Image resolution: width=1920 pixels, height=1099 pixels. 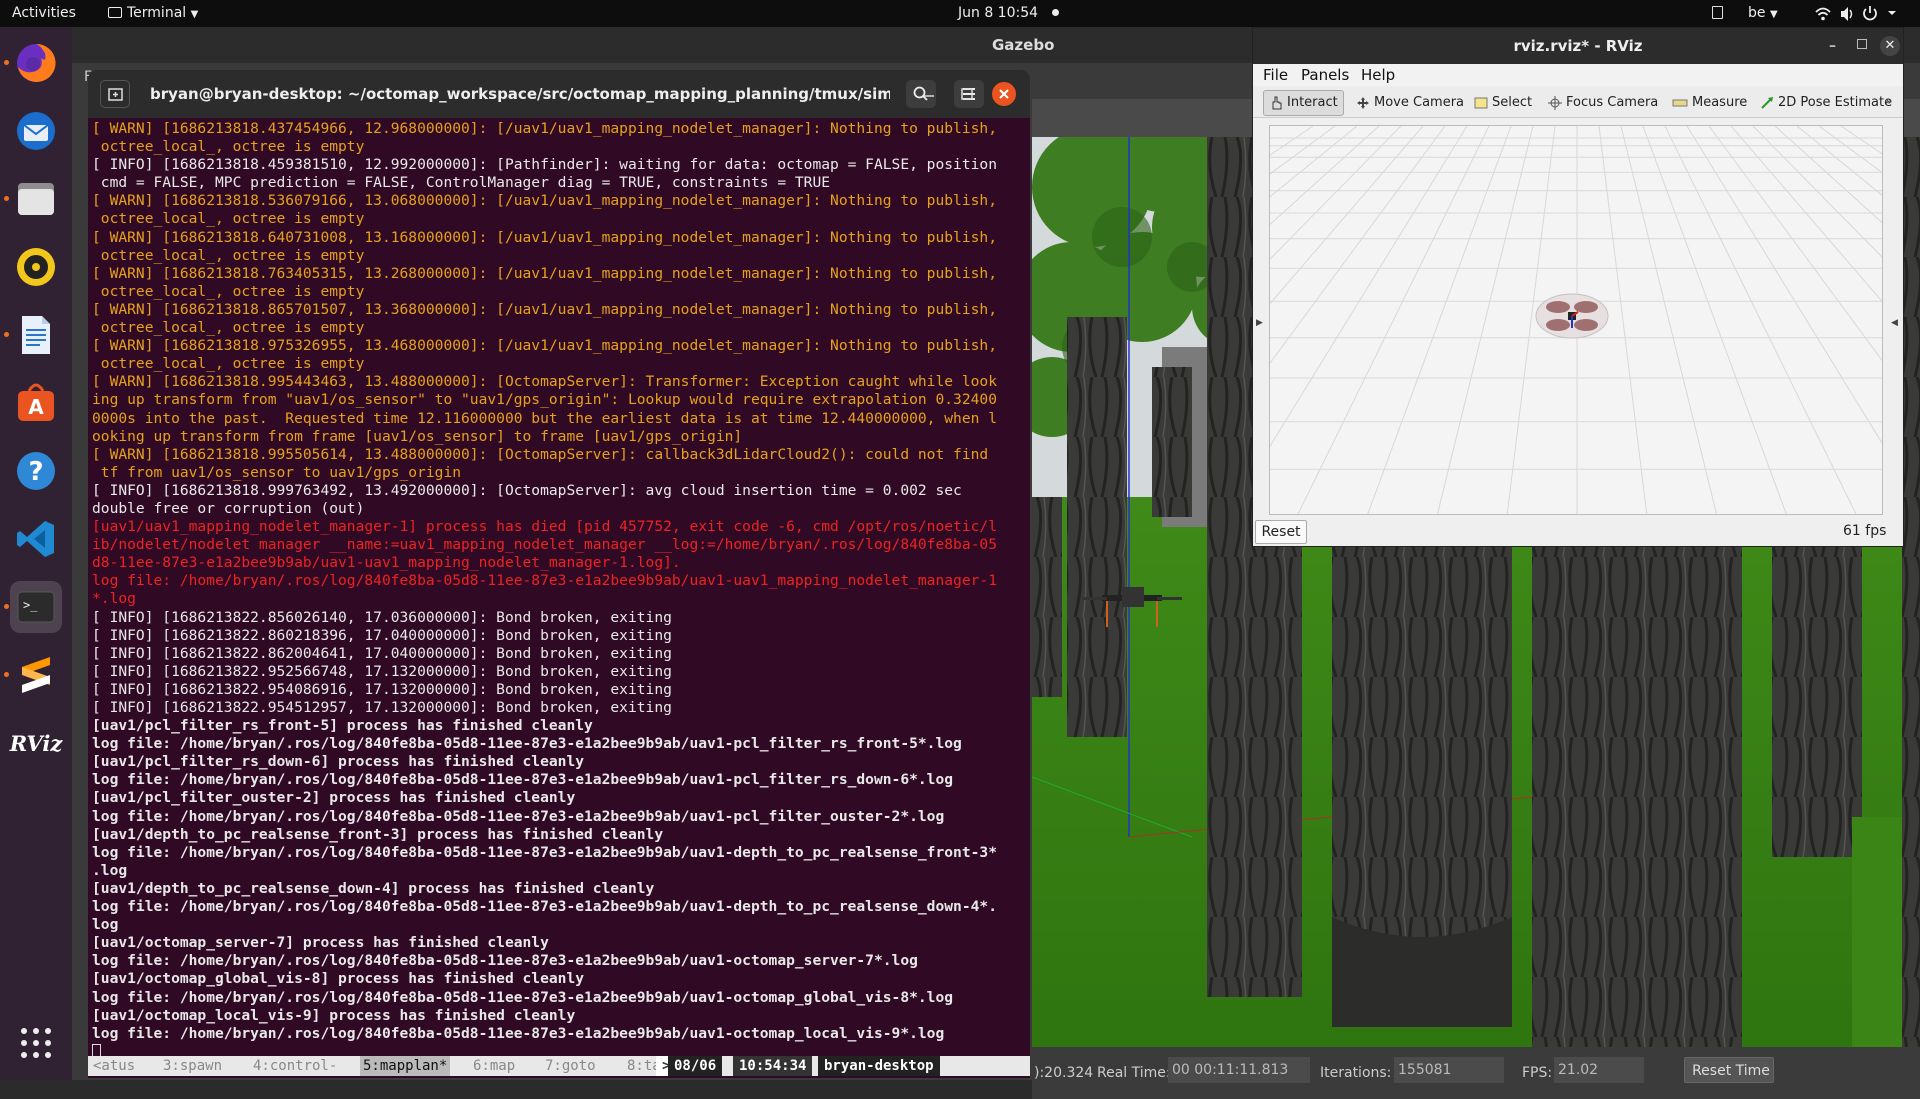 I want to click on tmux-window-tab: 5:mapplan*, so click(x=405, y=1066).